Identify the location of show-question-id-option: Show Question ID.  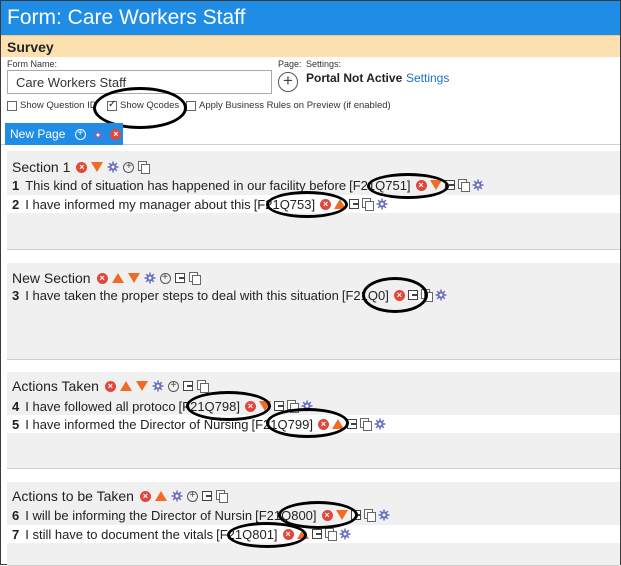
(51, 105).